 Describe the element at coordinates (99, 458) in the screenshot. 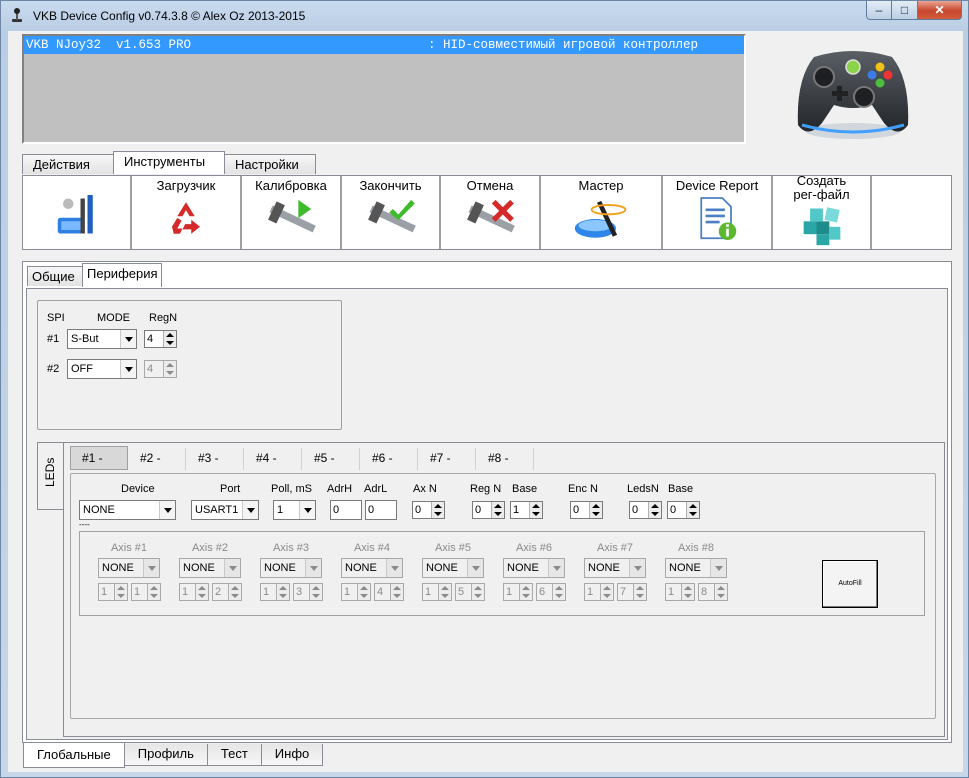

I see `tab-led-channel-1: #1 -` at that location.